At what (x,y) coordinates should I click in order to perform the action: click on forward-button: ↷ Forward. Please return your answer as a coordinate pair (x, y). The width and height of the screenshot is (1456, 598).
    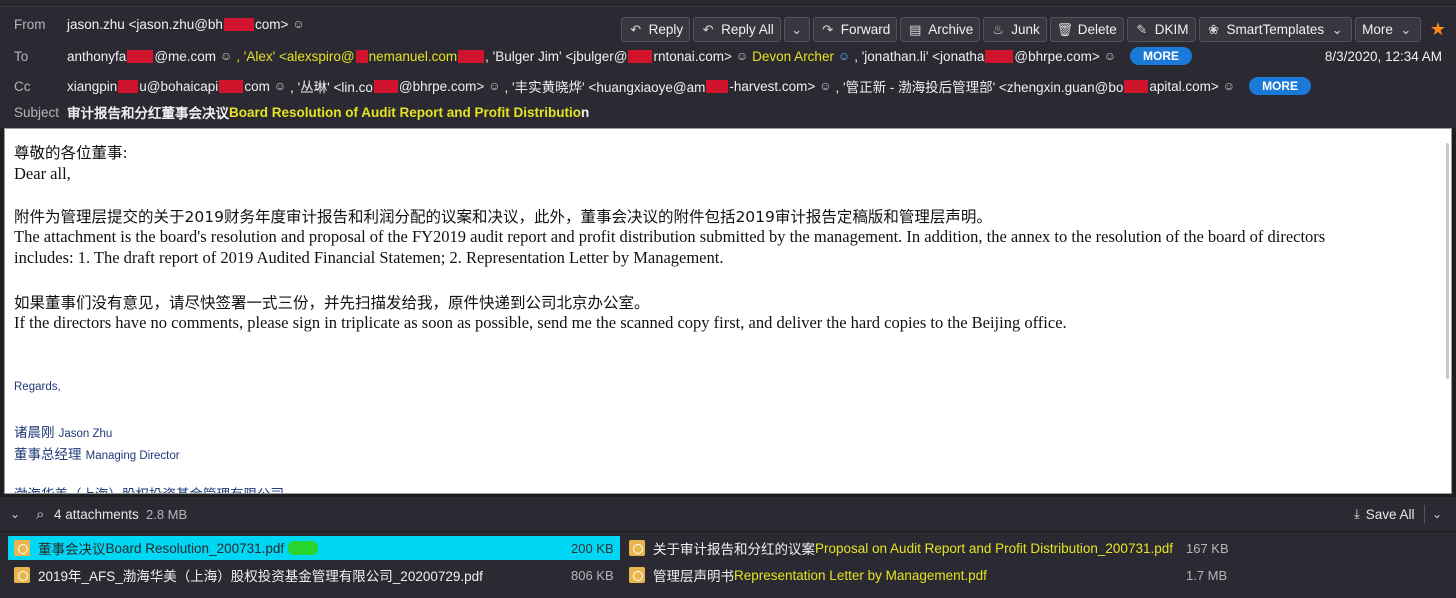
    Looking at the image, I should click on (855, 29).